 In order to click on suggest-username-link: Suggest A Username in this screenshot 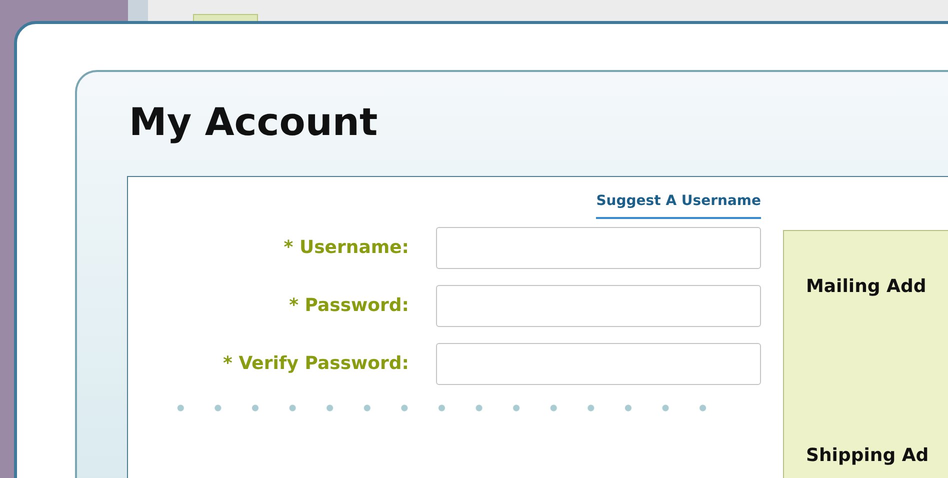, I will do `click(678, 205)`.